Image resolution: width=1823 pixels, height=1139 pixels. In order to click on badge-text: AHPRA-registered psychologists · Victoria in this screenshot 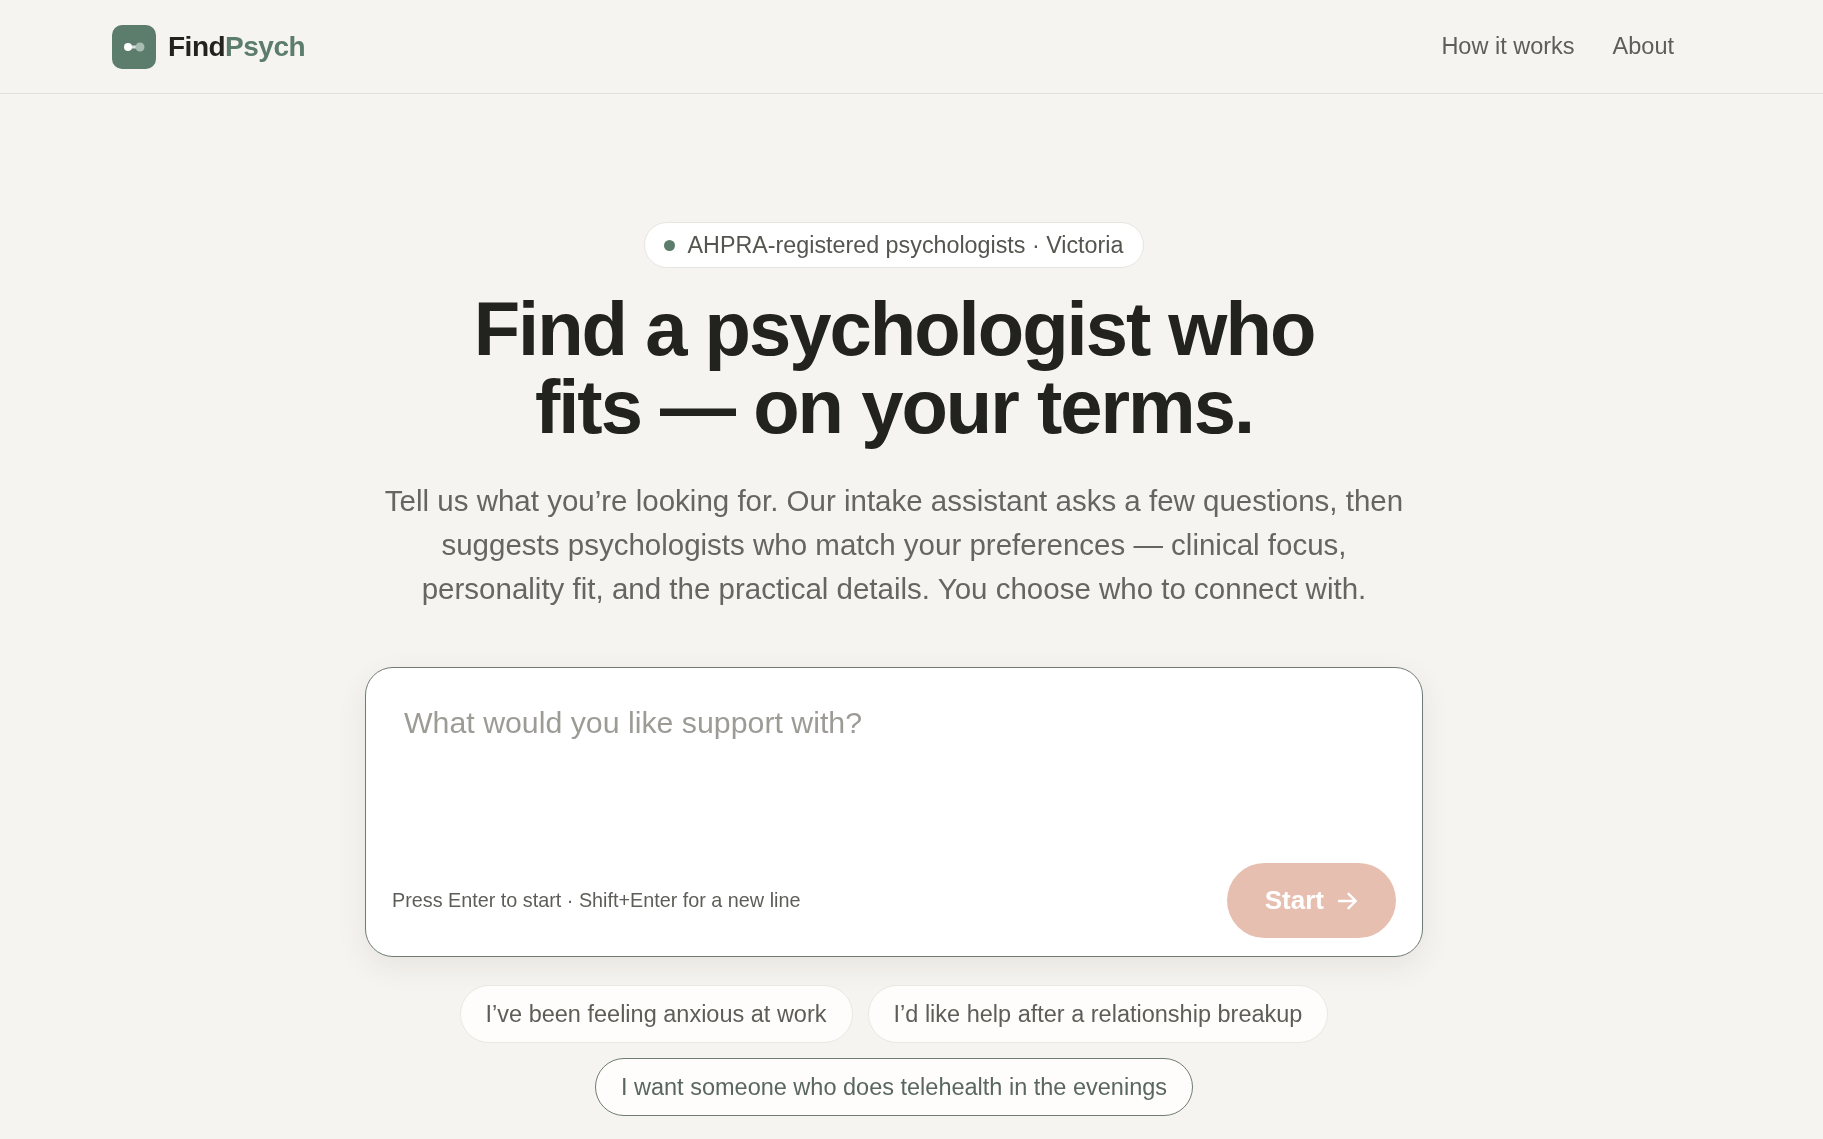, I will do `click(905, 245)`.